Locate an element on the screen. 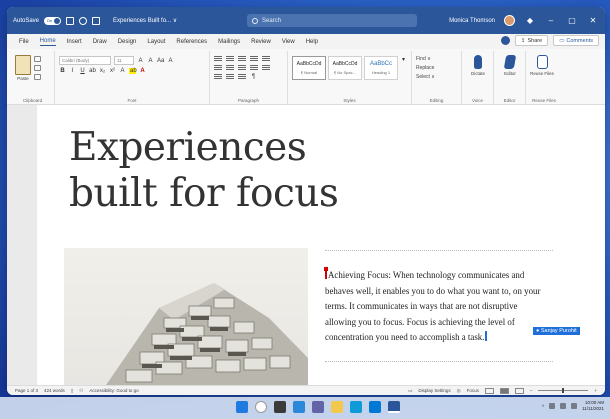  teams-icon is located at coordinates (318, 407).